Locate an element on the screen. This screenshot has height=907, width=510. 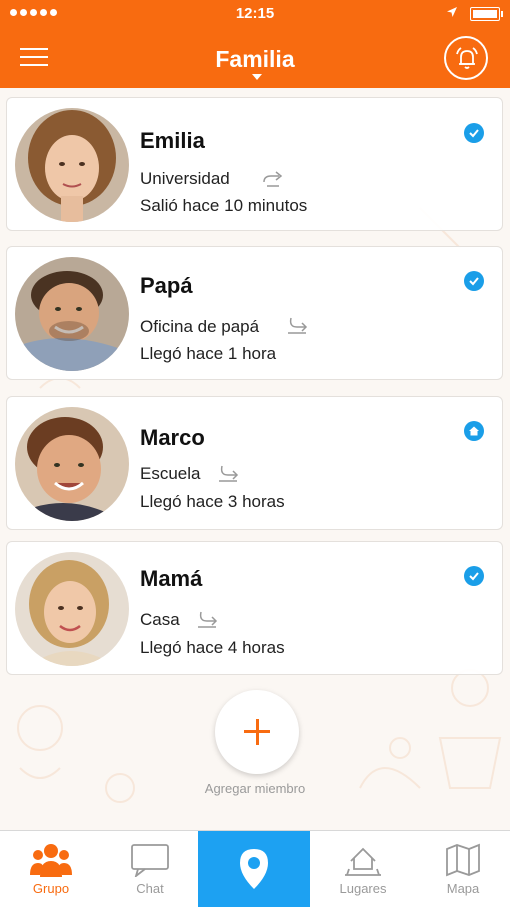
member-status: Salió hace 10 minutos is located at coordinates (224, 205).